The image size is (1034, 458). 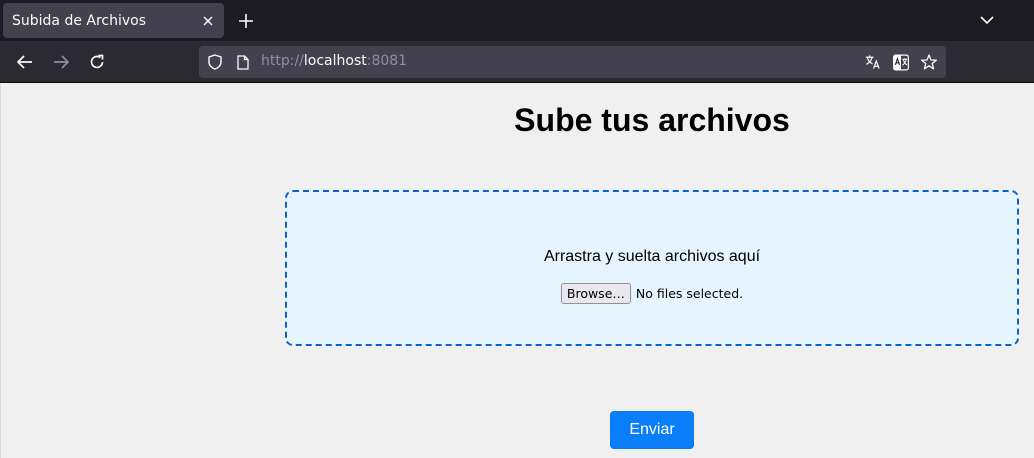 What do you see at coordinates (652, 430) in the screenshot?
I see `submit-button: Enviar` at bounding box center [652, 430].